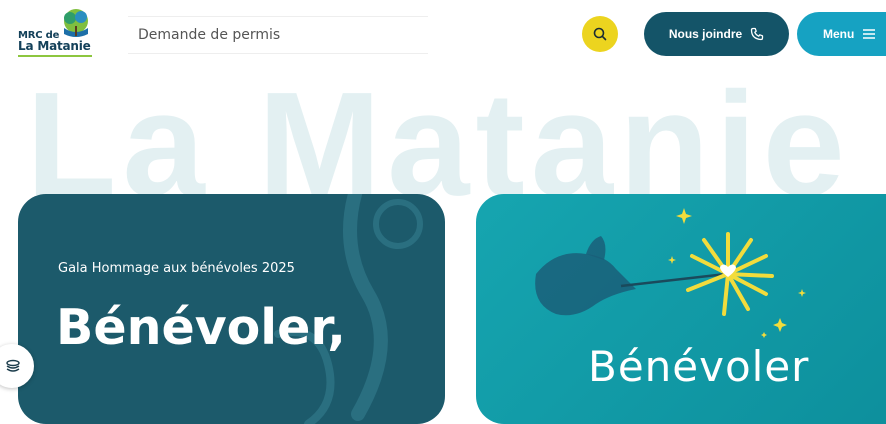 The image size is (886, 424). I want to click on hand-icon, so click(585, 276).